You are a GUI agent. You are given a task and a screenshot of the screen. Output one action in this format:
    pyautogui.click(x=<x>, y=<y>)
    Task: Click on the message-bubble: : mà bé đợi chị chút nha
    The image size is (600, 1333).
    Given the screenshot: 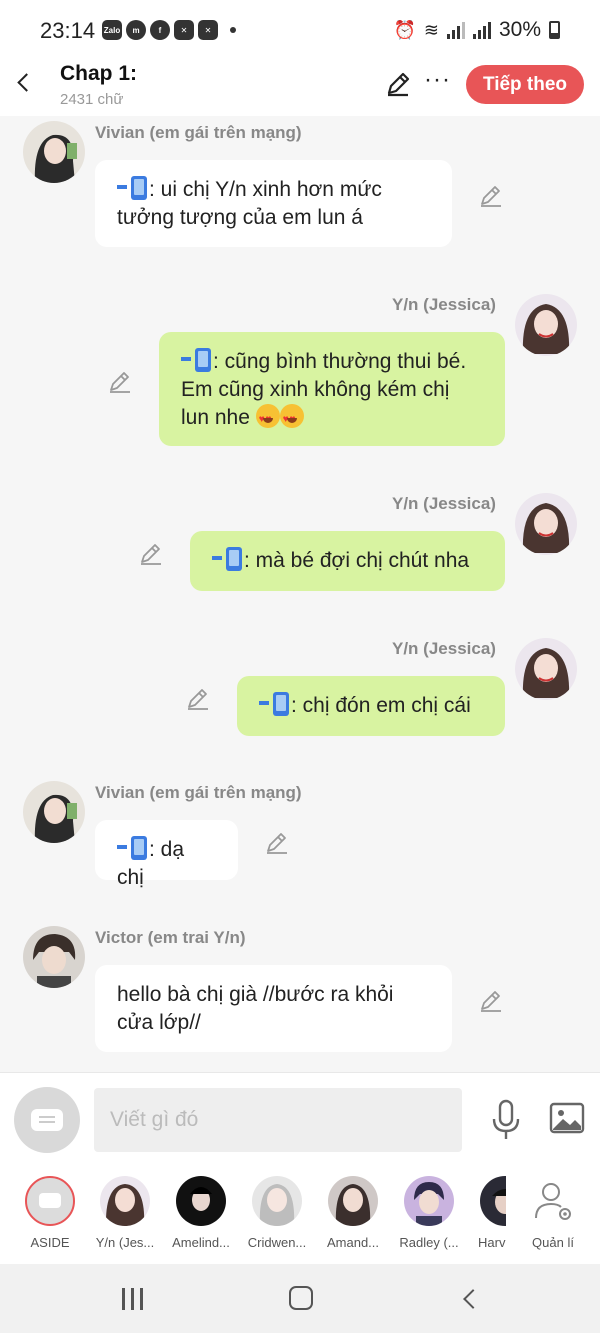 What is the action you would take?
    pyautogui.click(x=347, y=561)
    